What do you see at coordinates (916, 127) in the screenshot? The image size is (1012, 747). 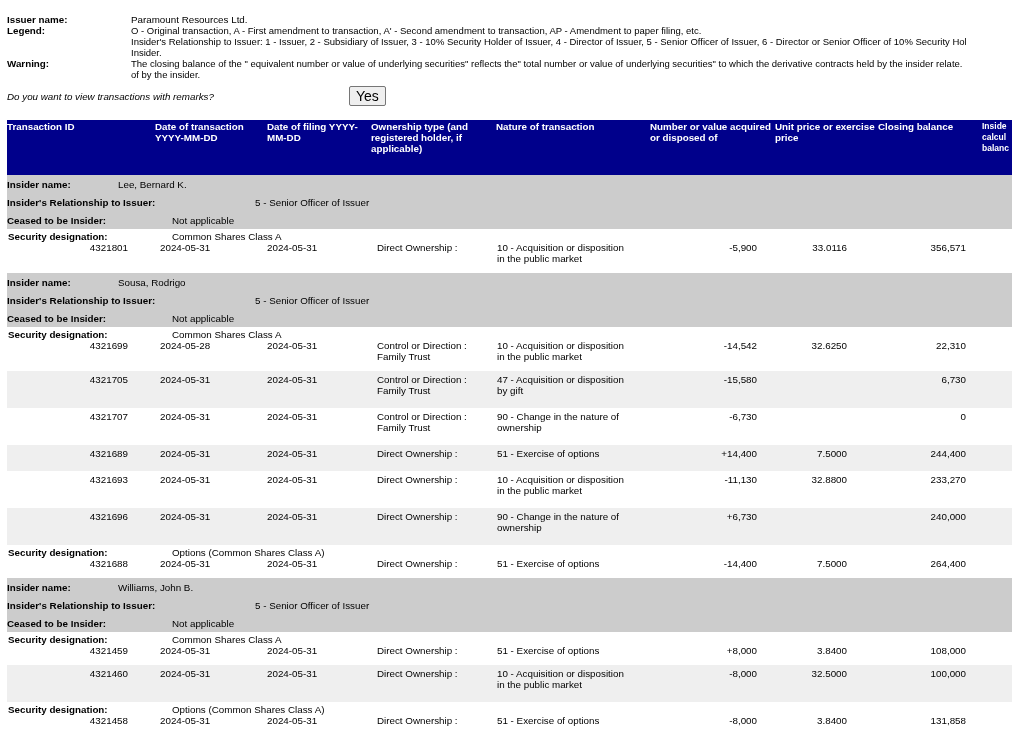 I see `column-header: Closing balance` at bounding box center [916, 127].